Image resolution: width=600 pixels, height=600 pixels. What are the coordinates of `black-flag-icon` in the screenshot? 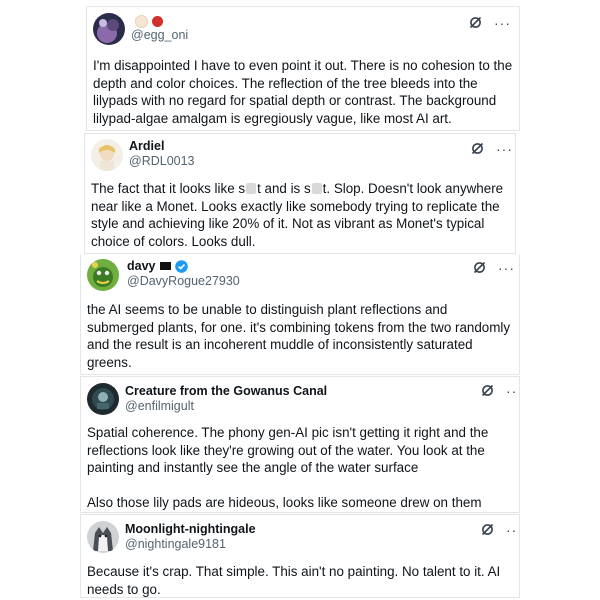 It's located at (165, 265).